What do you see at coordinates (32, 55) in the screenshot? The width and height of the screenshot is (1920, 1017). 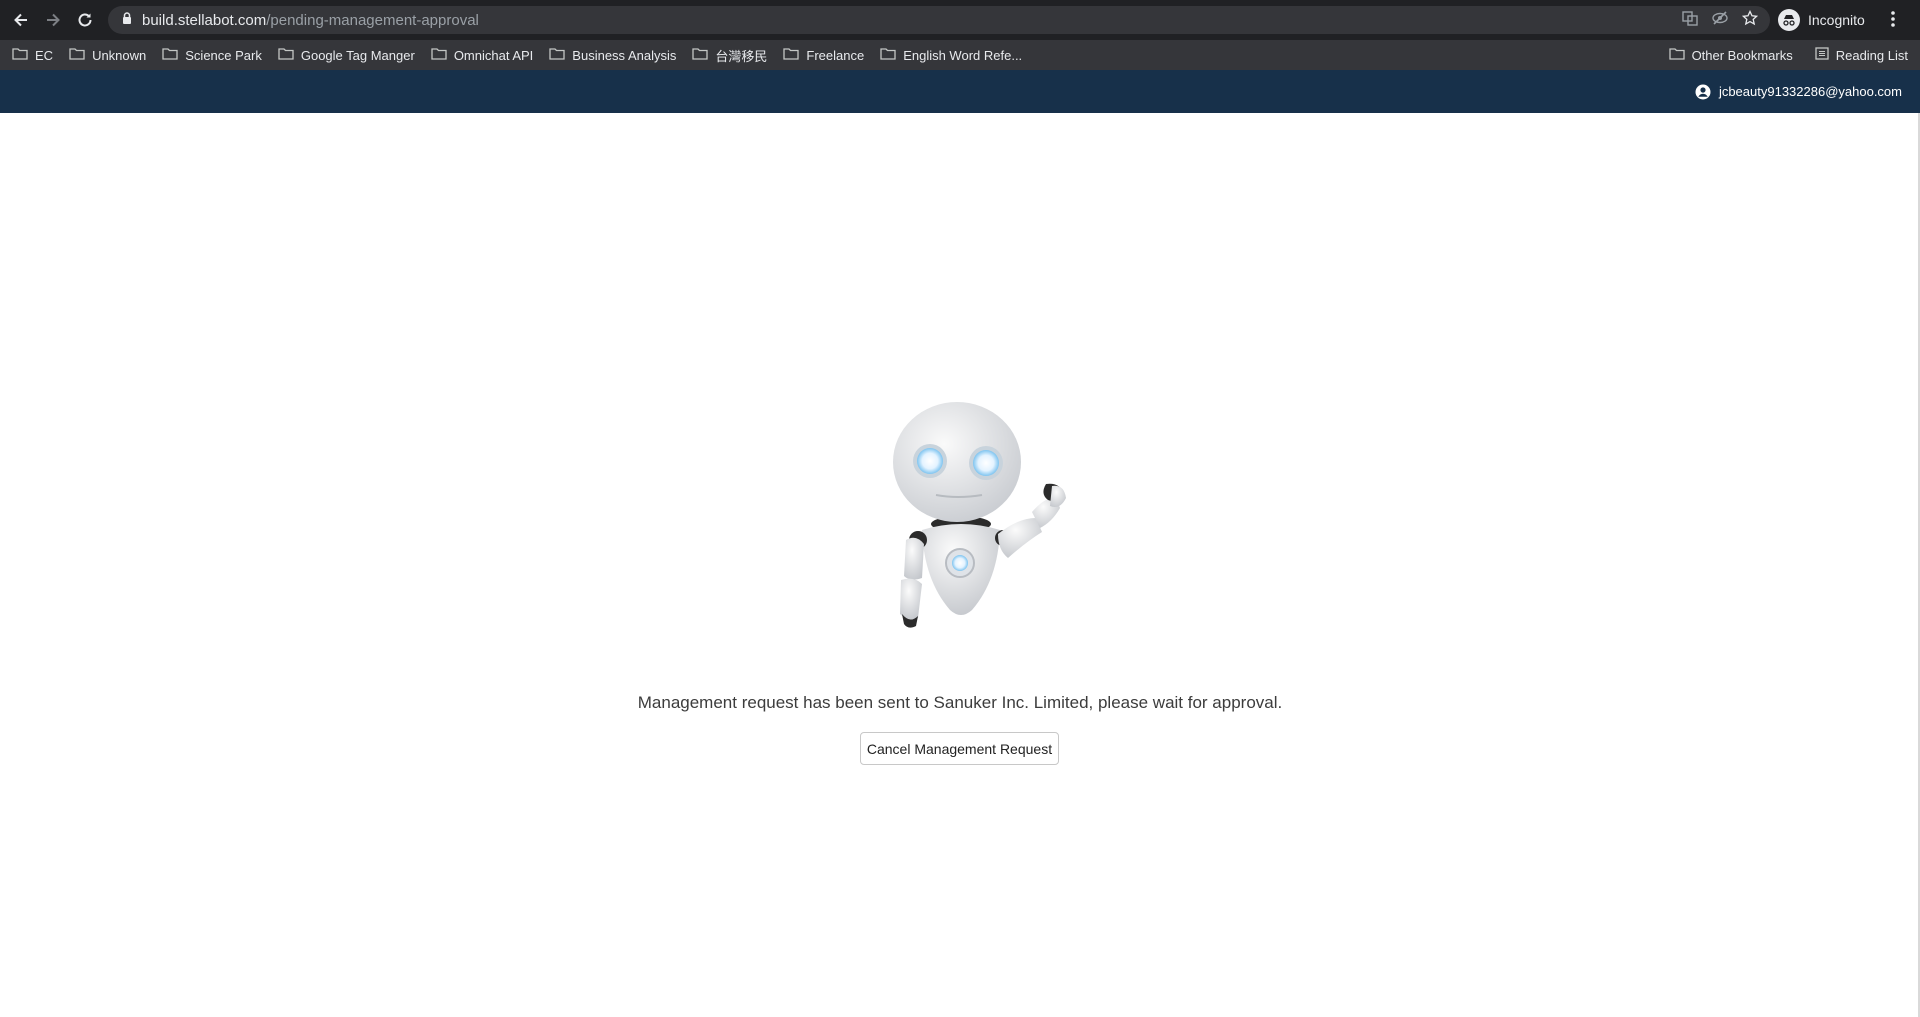 I see `bookmark-folder: EC` at bounding box center [32, 55].